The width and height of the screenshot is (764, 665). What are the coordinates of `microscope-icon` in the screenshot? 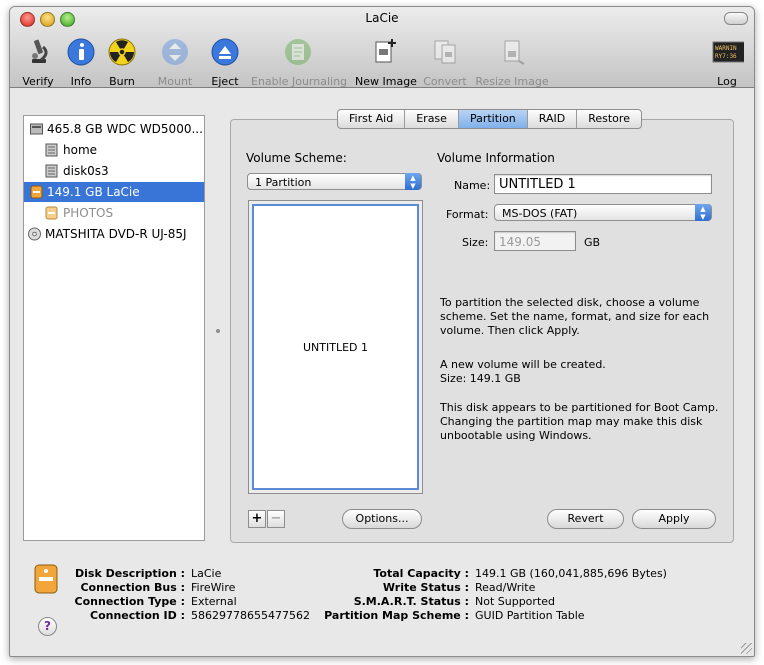 It's located at (40, 51).